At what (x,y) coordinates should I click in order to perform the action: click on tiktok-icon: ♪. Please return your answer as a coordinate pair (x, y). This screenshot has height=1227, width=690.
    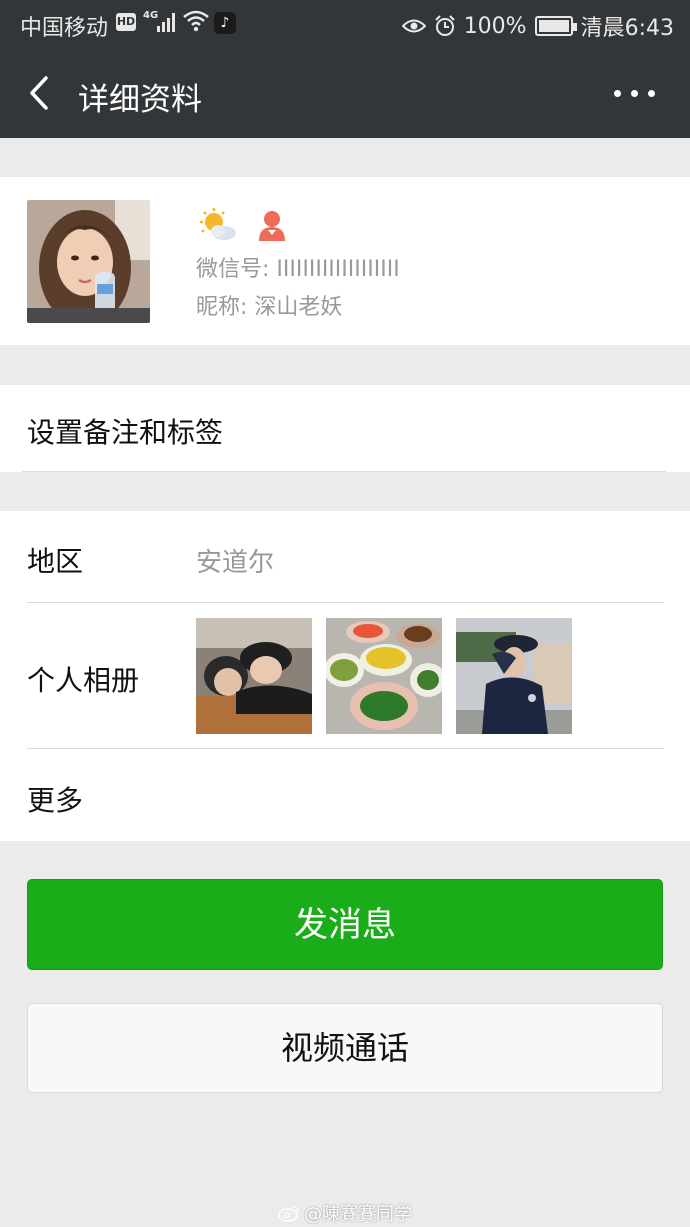
    Looking at the image, I should click on (225, 23).